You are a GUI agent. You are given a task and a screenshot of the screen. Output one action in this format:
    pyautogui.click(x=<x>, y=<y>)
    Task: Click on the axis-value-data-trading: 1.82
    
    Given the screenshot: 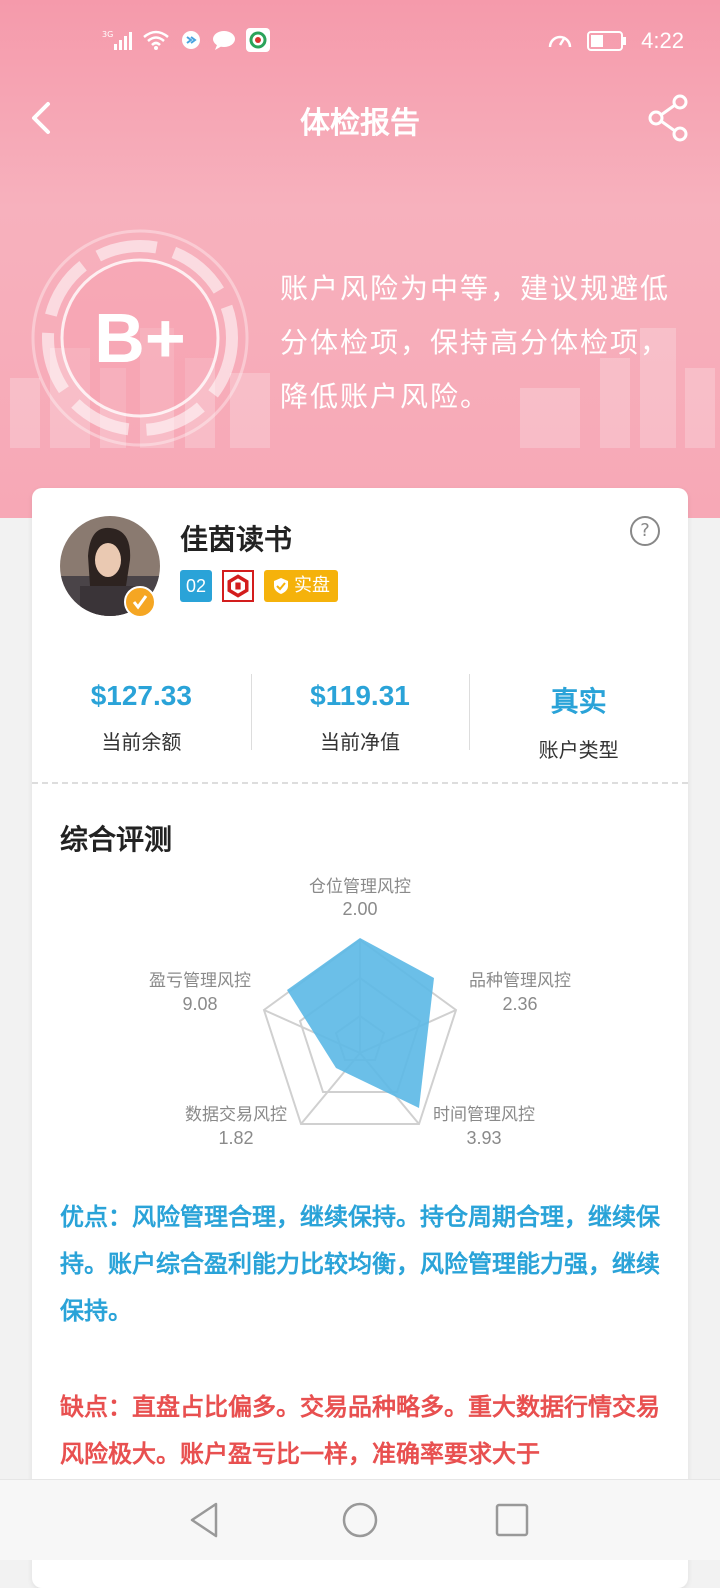 What is the action you would take?
    pyautogui.click(x=235, y=1138)
    